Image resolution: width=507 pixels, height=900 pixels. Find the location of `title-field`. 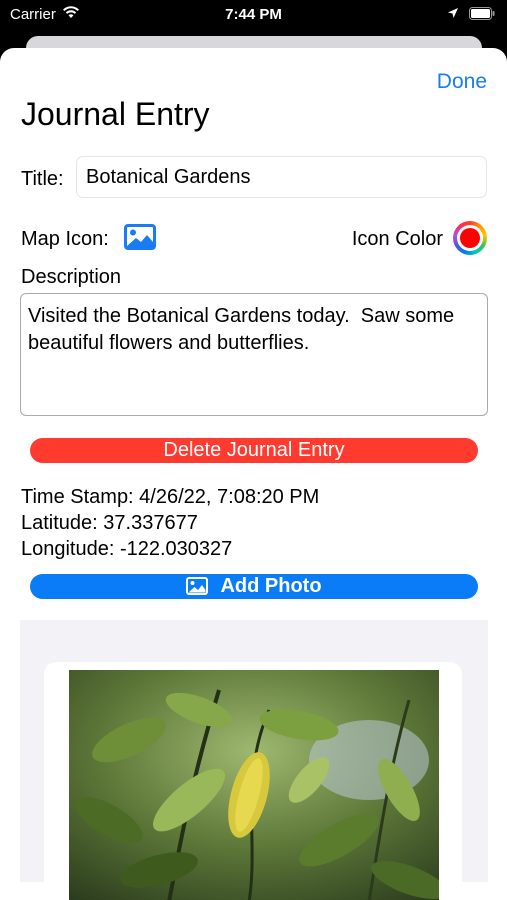

title-field is located at coordinates (281, 177).